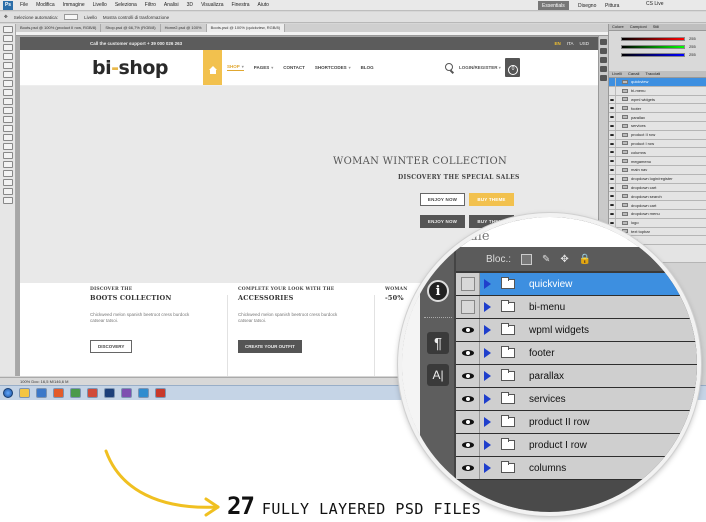 The width and height of the screenshot is (706, 522). What do you see at coordinates (109, 393) in the screenshot?
I see `photoshop-taskbar-icon` at bounding box center [109, 393].